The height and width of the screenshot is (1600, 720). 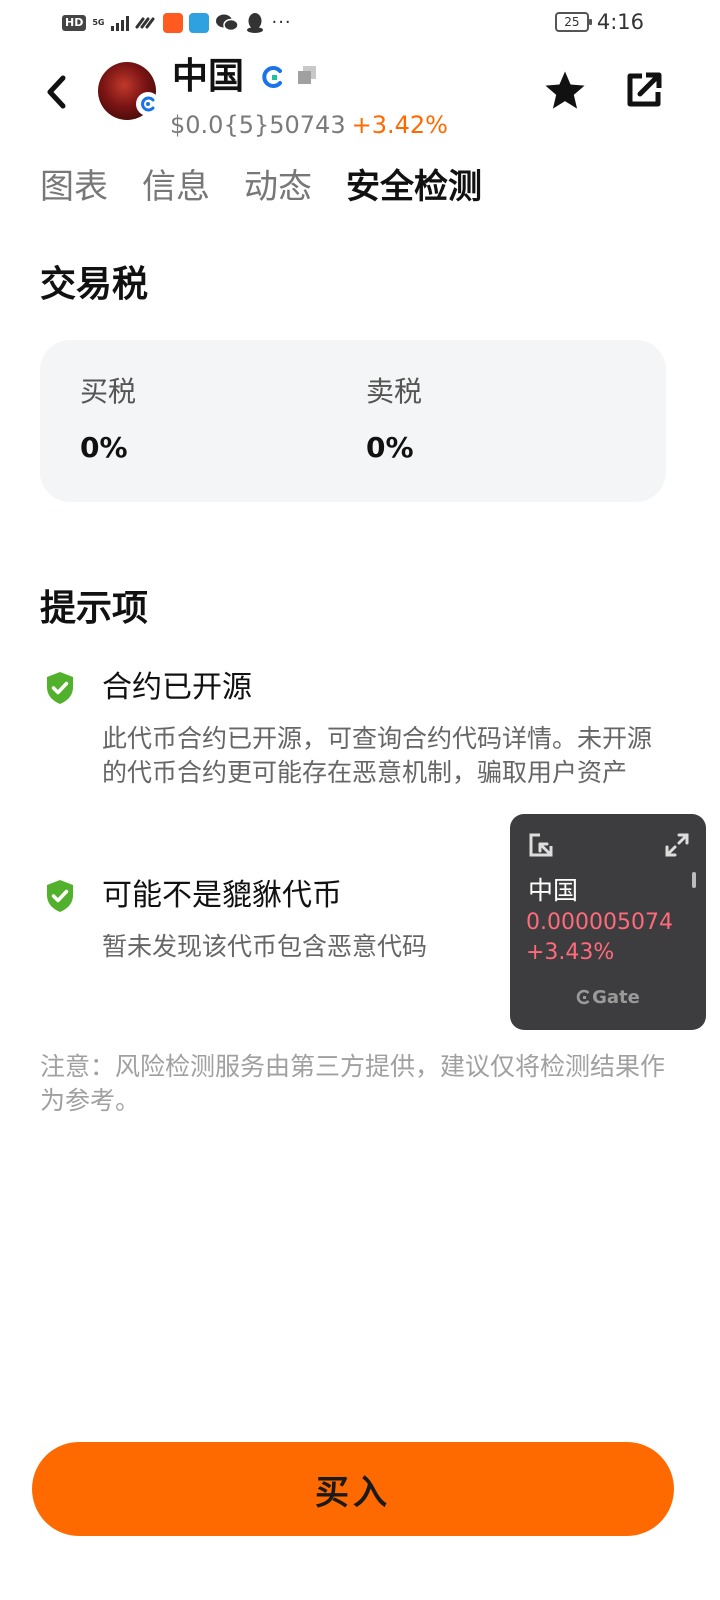 I want to click on signal-icon, so click(x=120, y=23).